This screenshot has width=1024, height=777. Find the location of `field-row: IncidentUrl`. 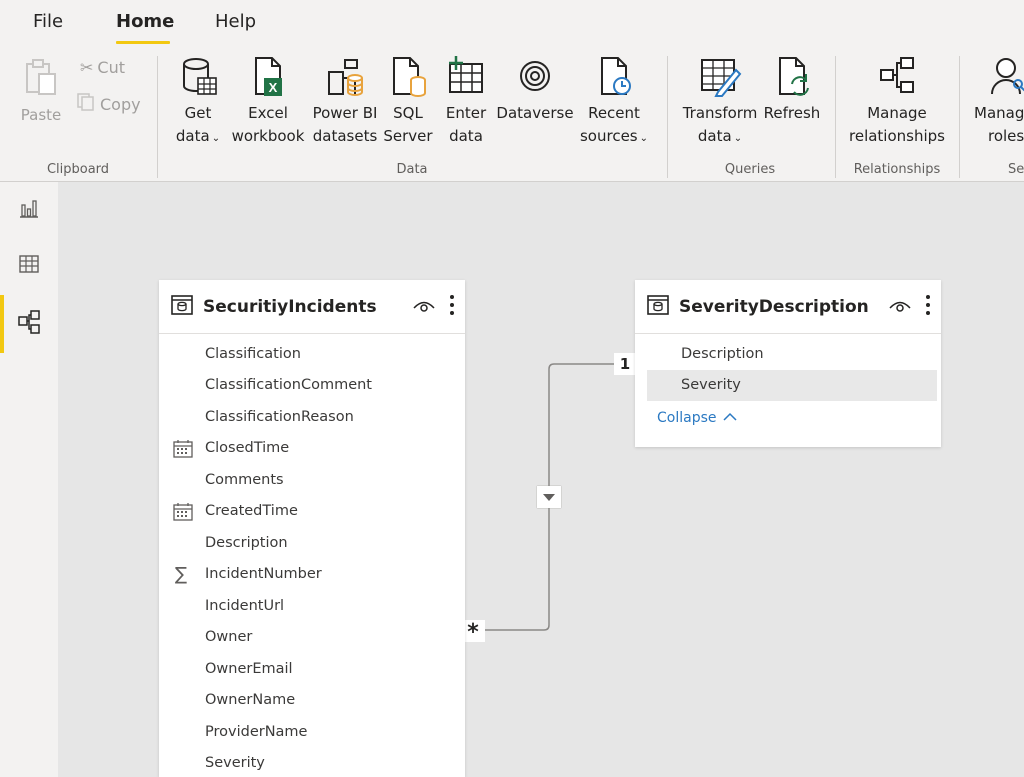

field-row: IncidentUrl is located at coordinates (312, 606).